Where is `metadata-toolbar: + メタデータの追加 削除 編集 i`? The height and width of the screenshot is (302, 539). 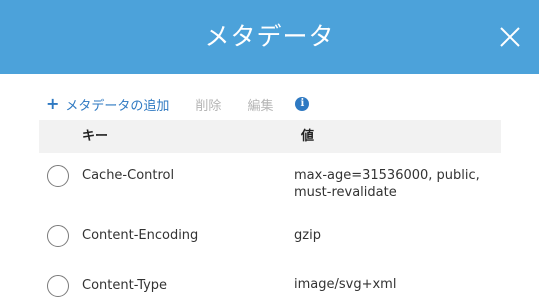
metadata-toolbar: + メタデータの追加 削除 編集 i is located at coordinates (178, 104).